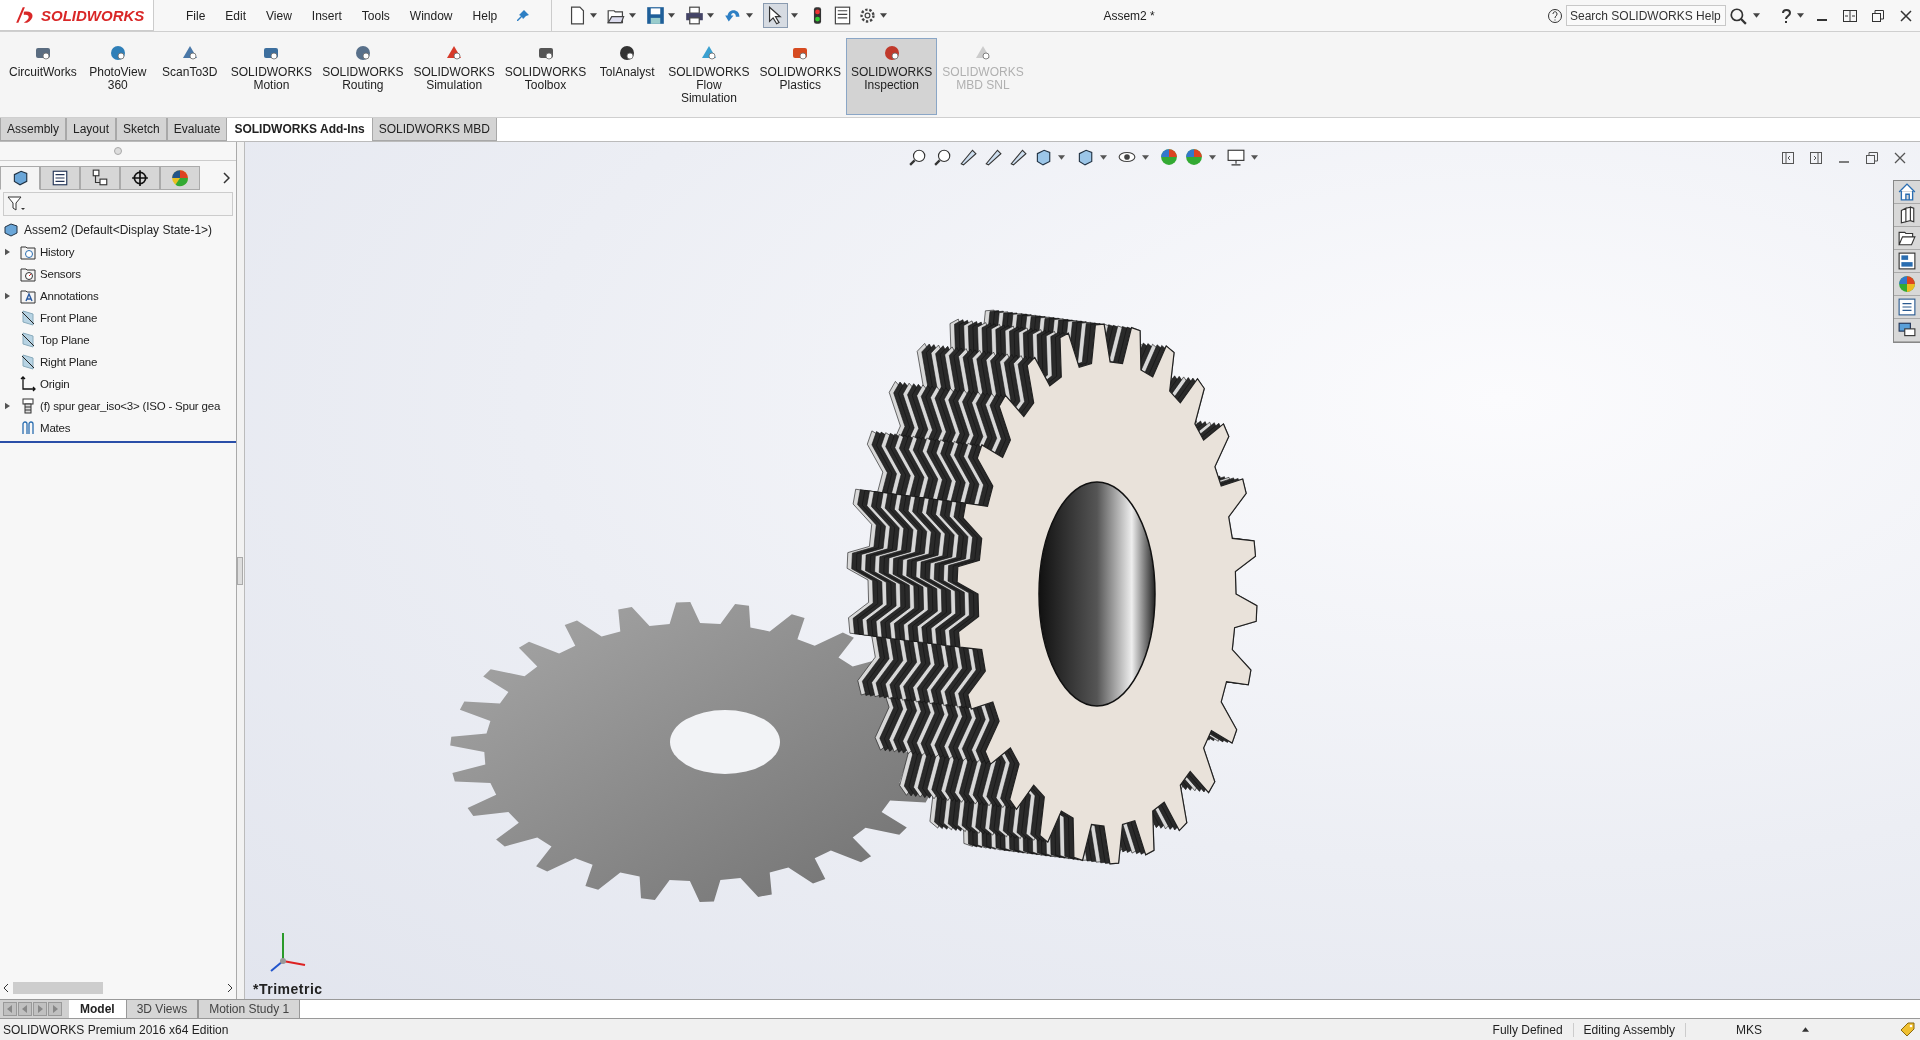 The width and height of the screenshot is (1920, 1040). Describe the element at coordinates (627, 76) in the screenshot. I see `ribbon-button: TolAnalyst` at that location.